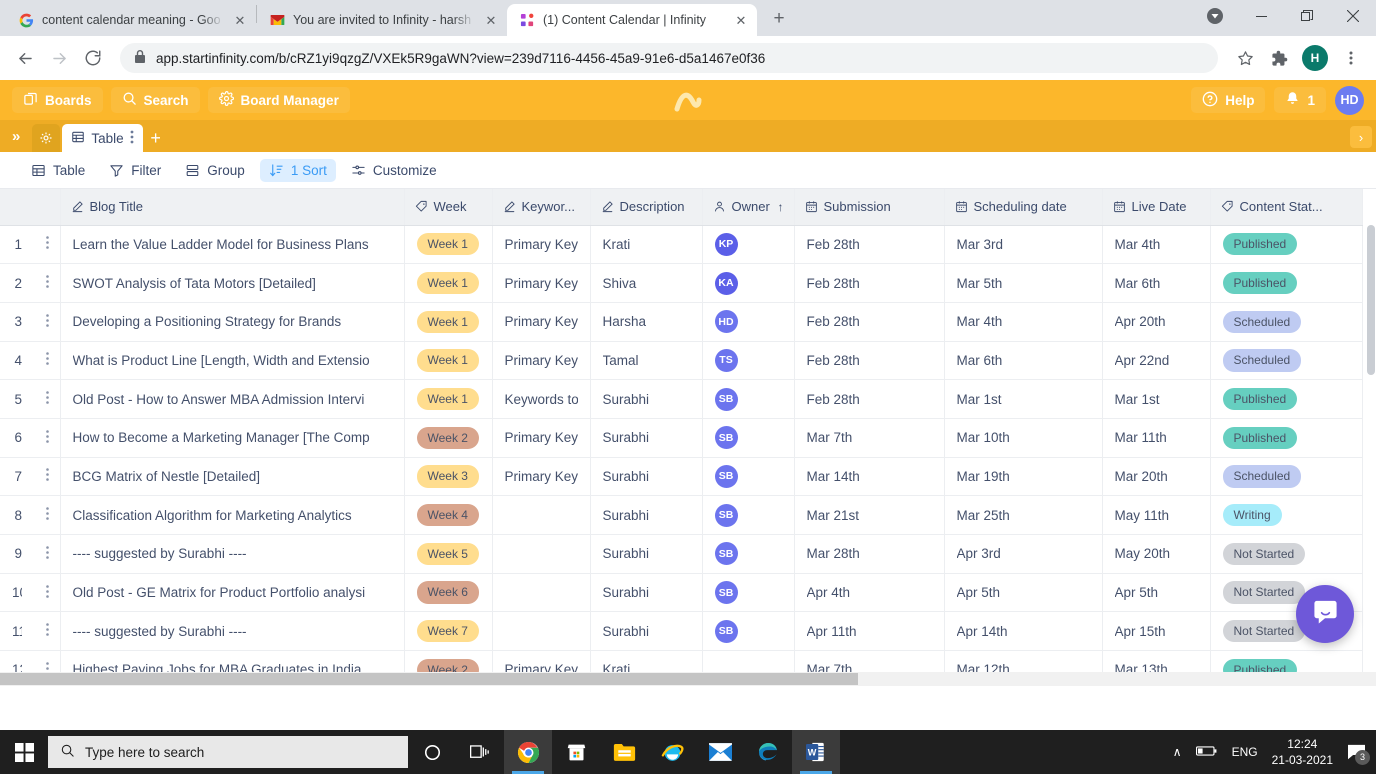  What do you see at coordinates (1286, 477) in the screenshot?
I see `cell-content-status: Scheduled` at bounding box center [1286, 477].